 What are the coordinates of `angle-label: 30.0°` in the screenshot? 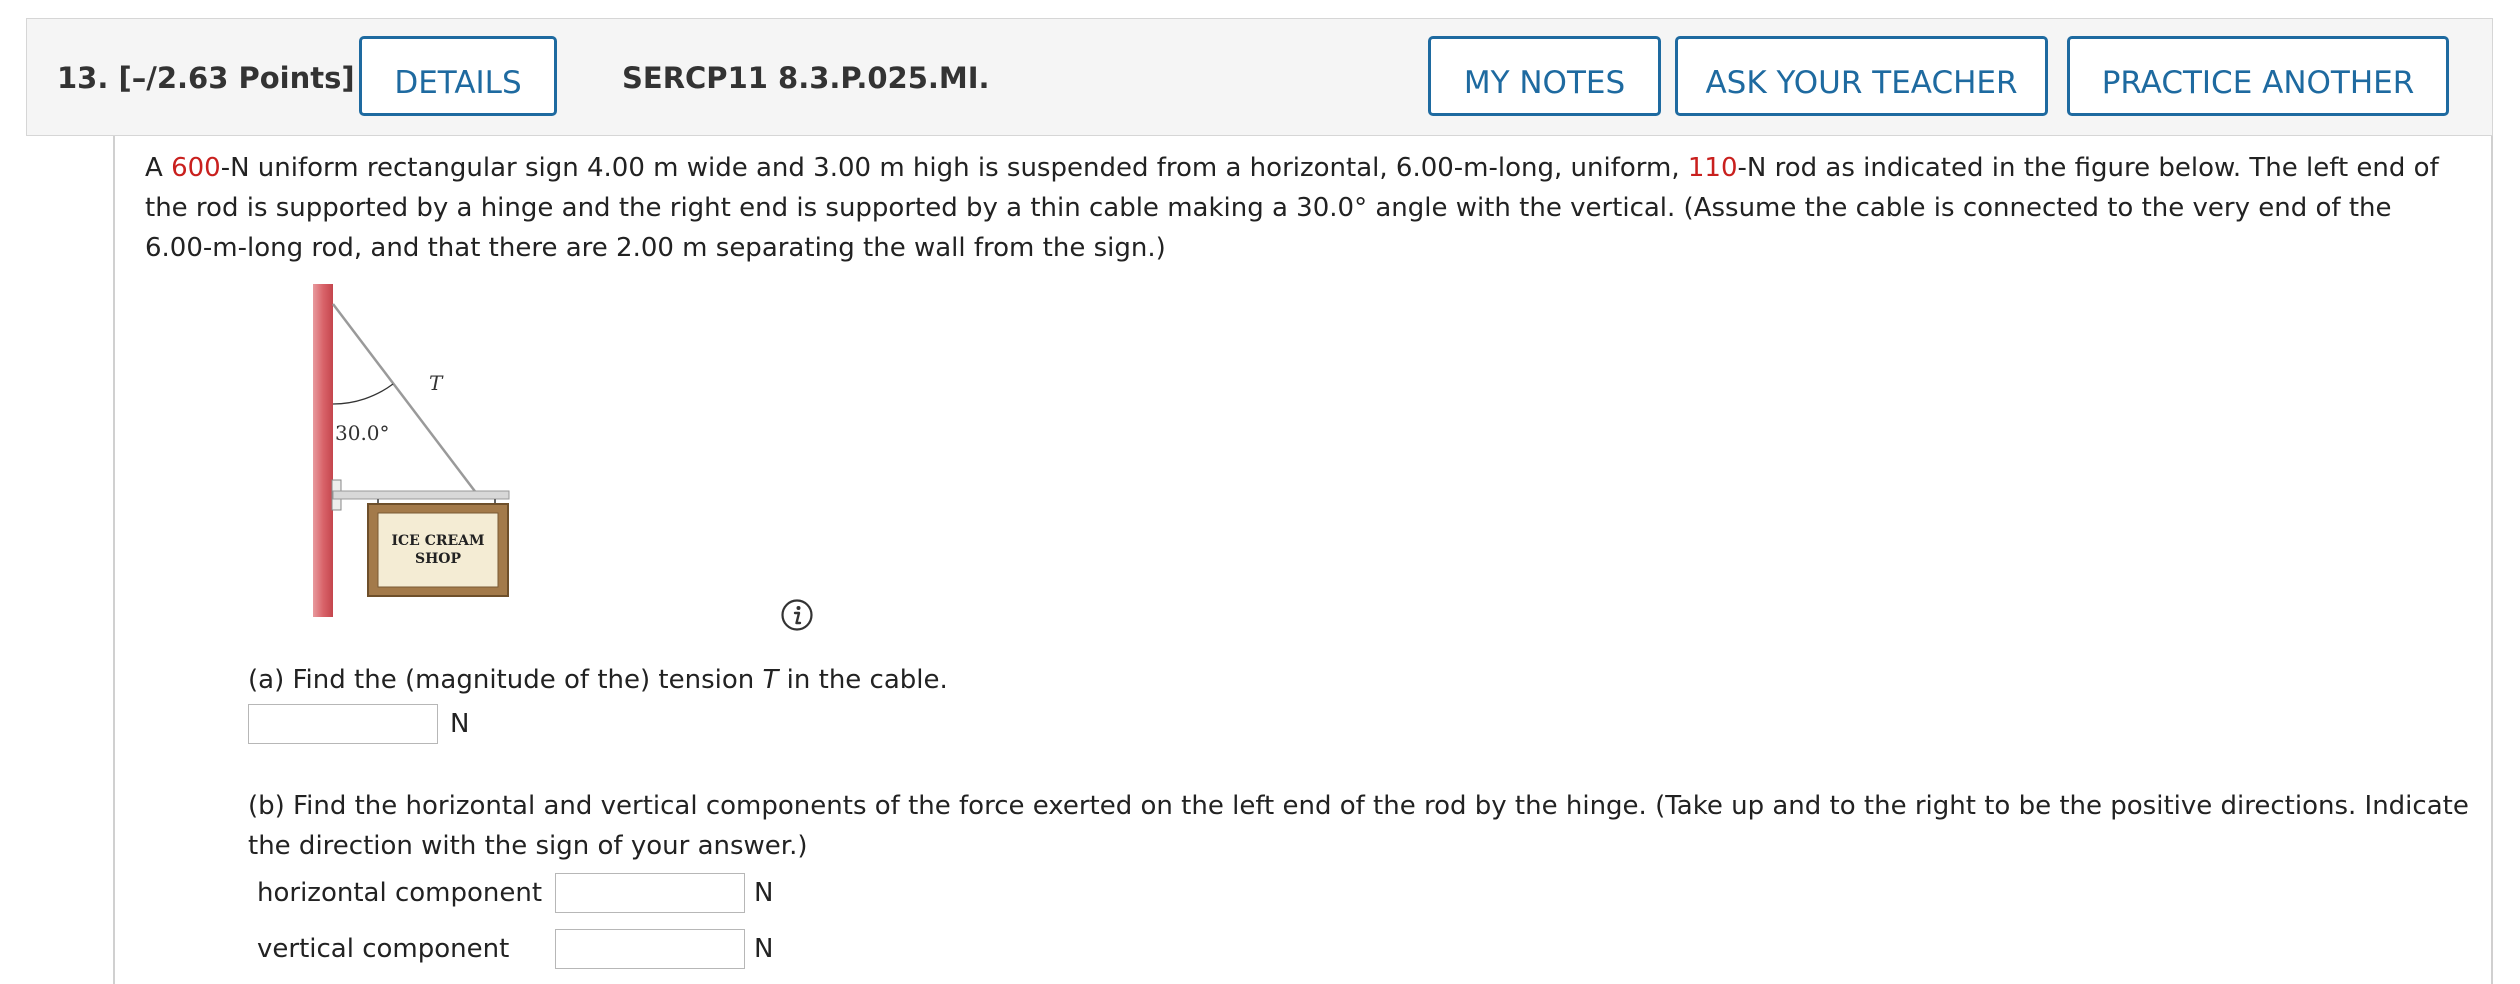 It's located at (362, 433).